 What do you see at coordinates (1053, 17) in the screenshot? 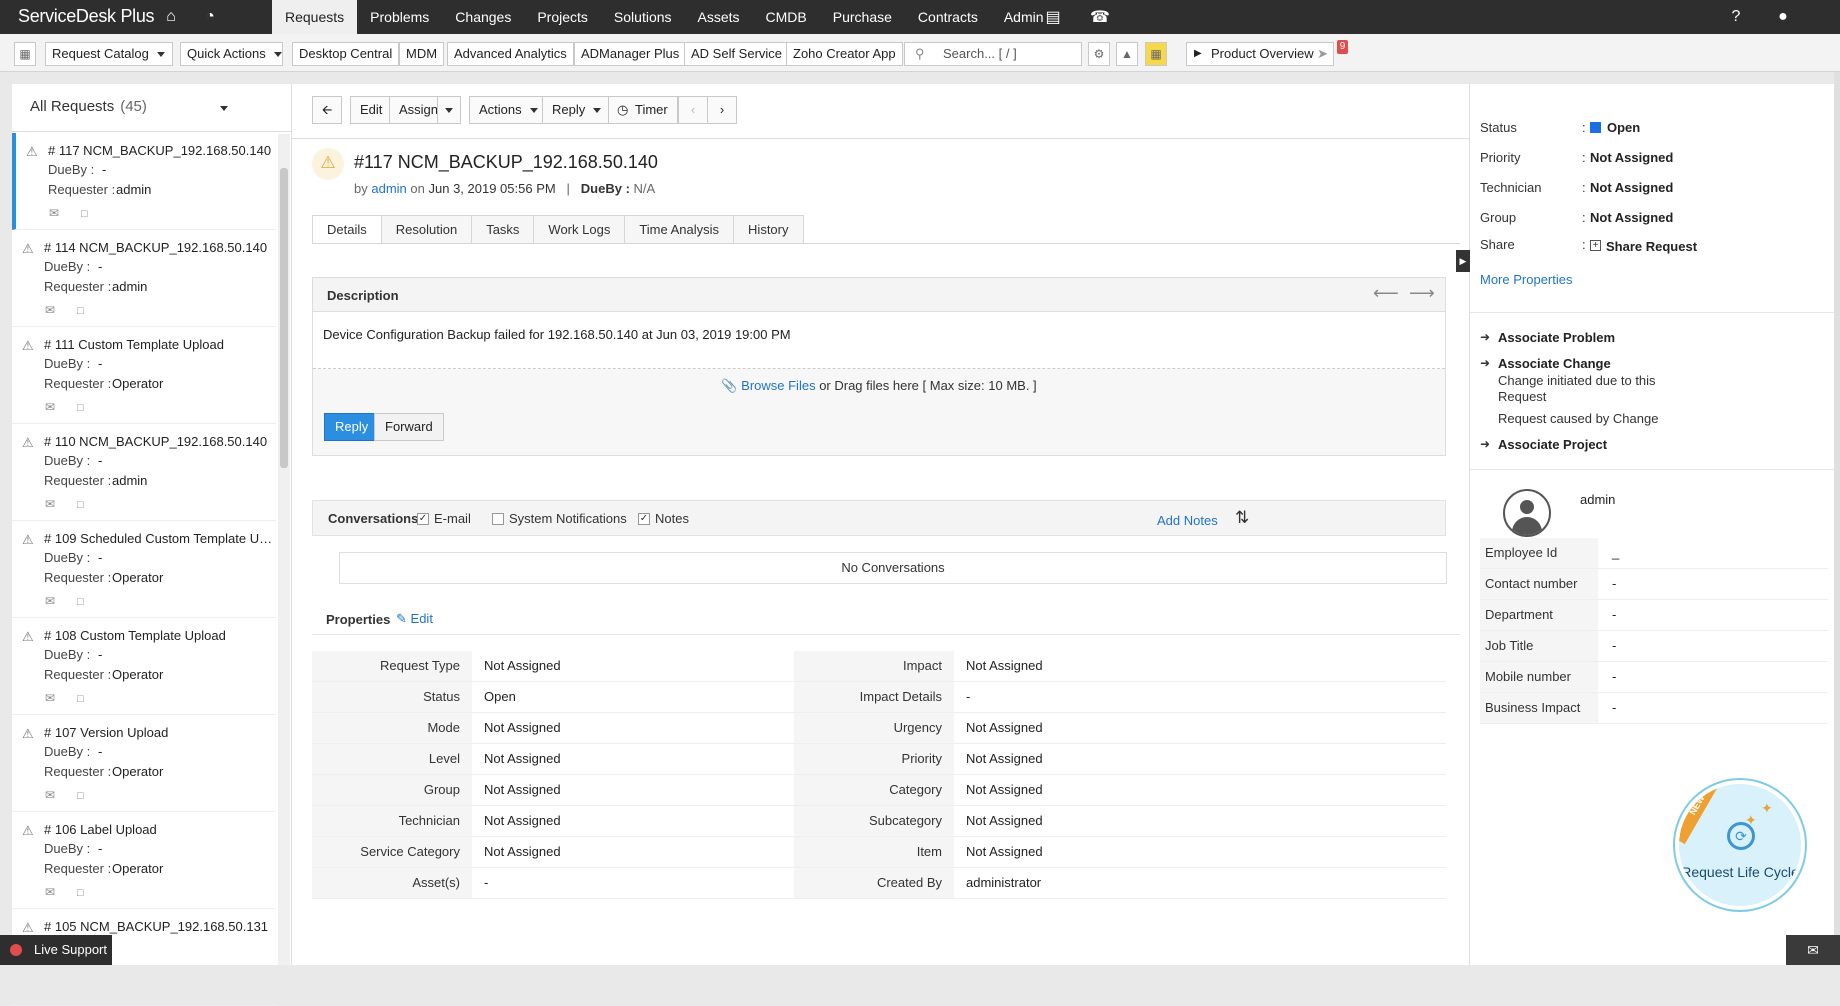
I see `reports-icon: ▤` at bounding box center [1053, 17].